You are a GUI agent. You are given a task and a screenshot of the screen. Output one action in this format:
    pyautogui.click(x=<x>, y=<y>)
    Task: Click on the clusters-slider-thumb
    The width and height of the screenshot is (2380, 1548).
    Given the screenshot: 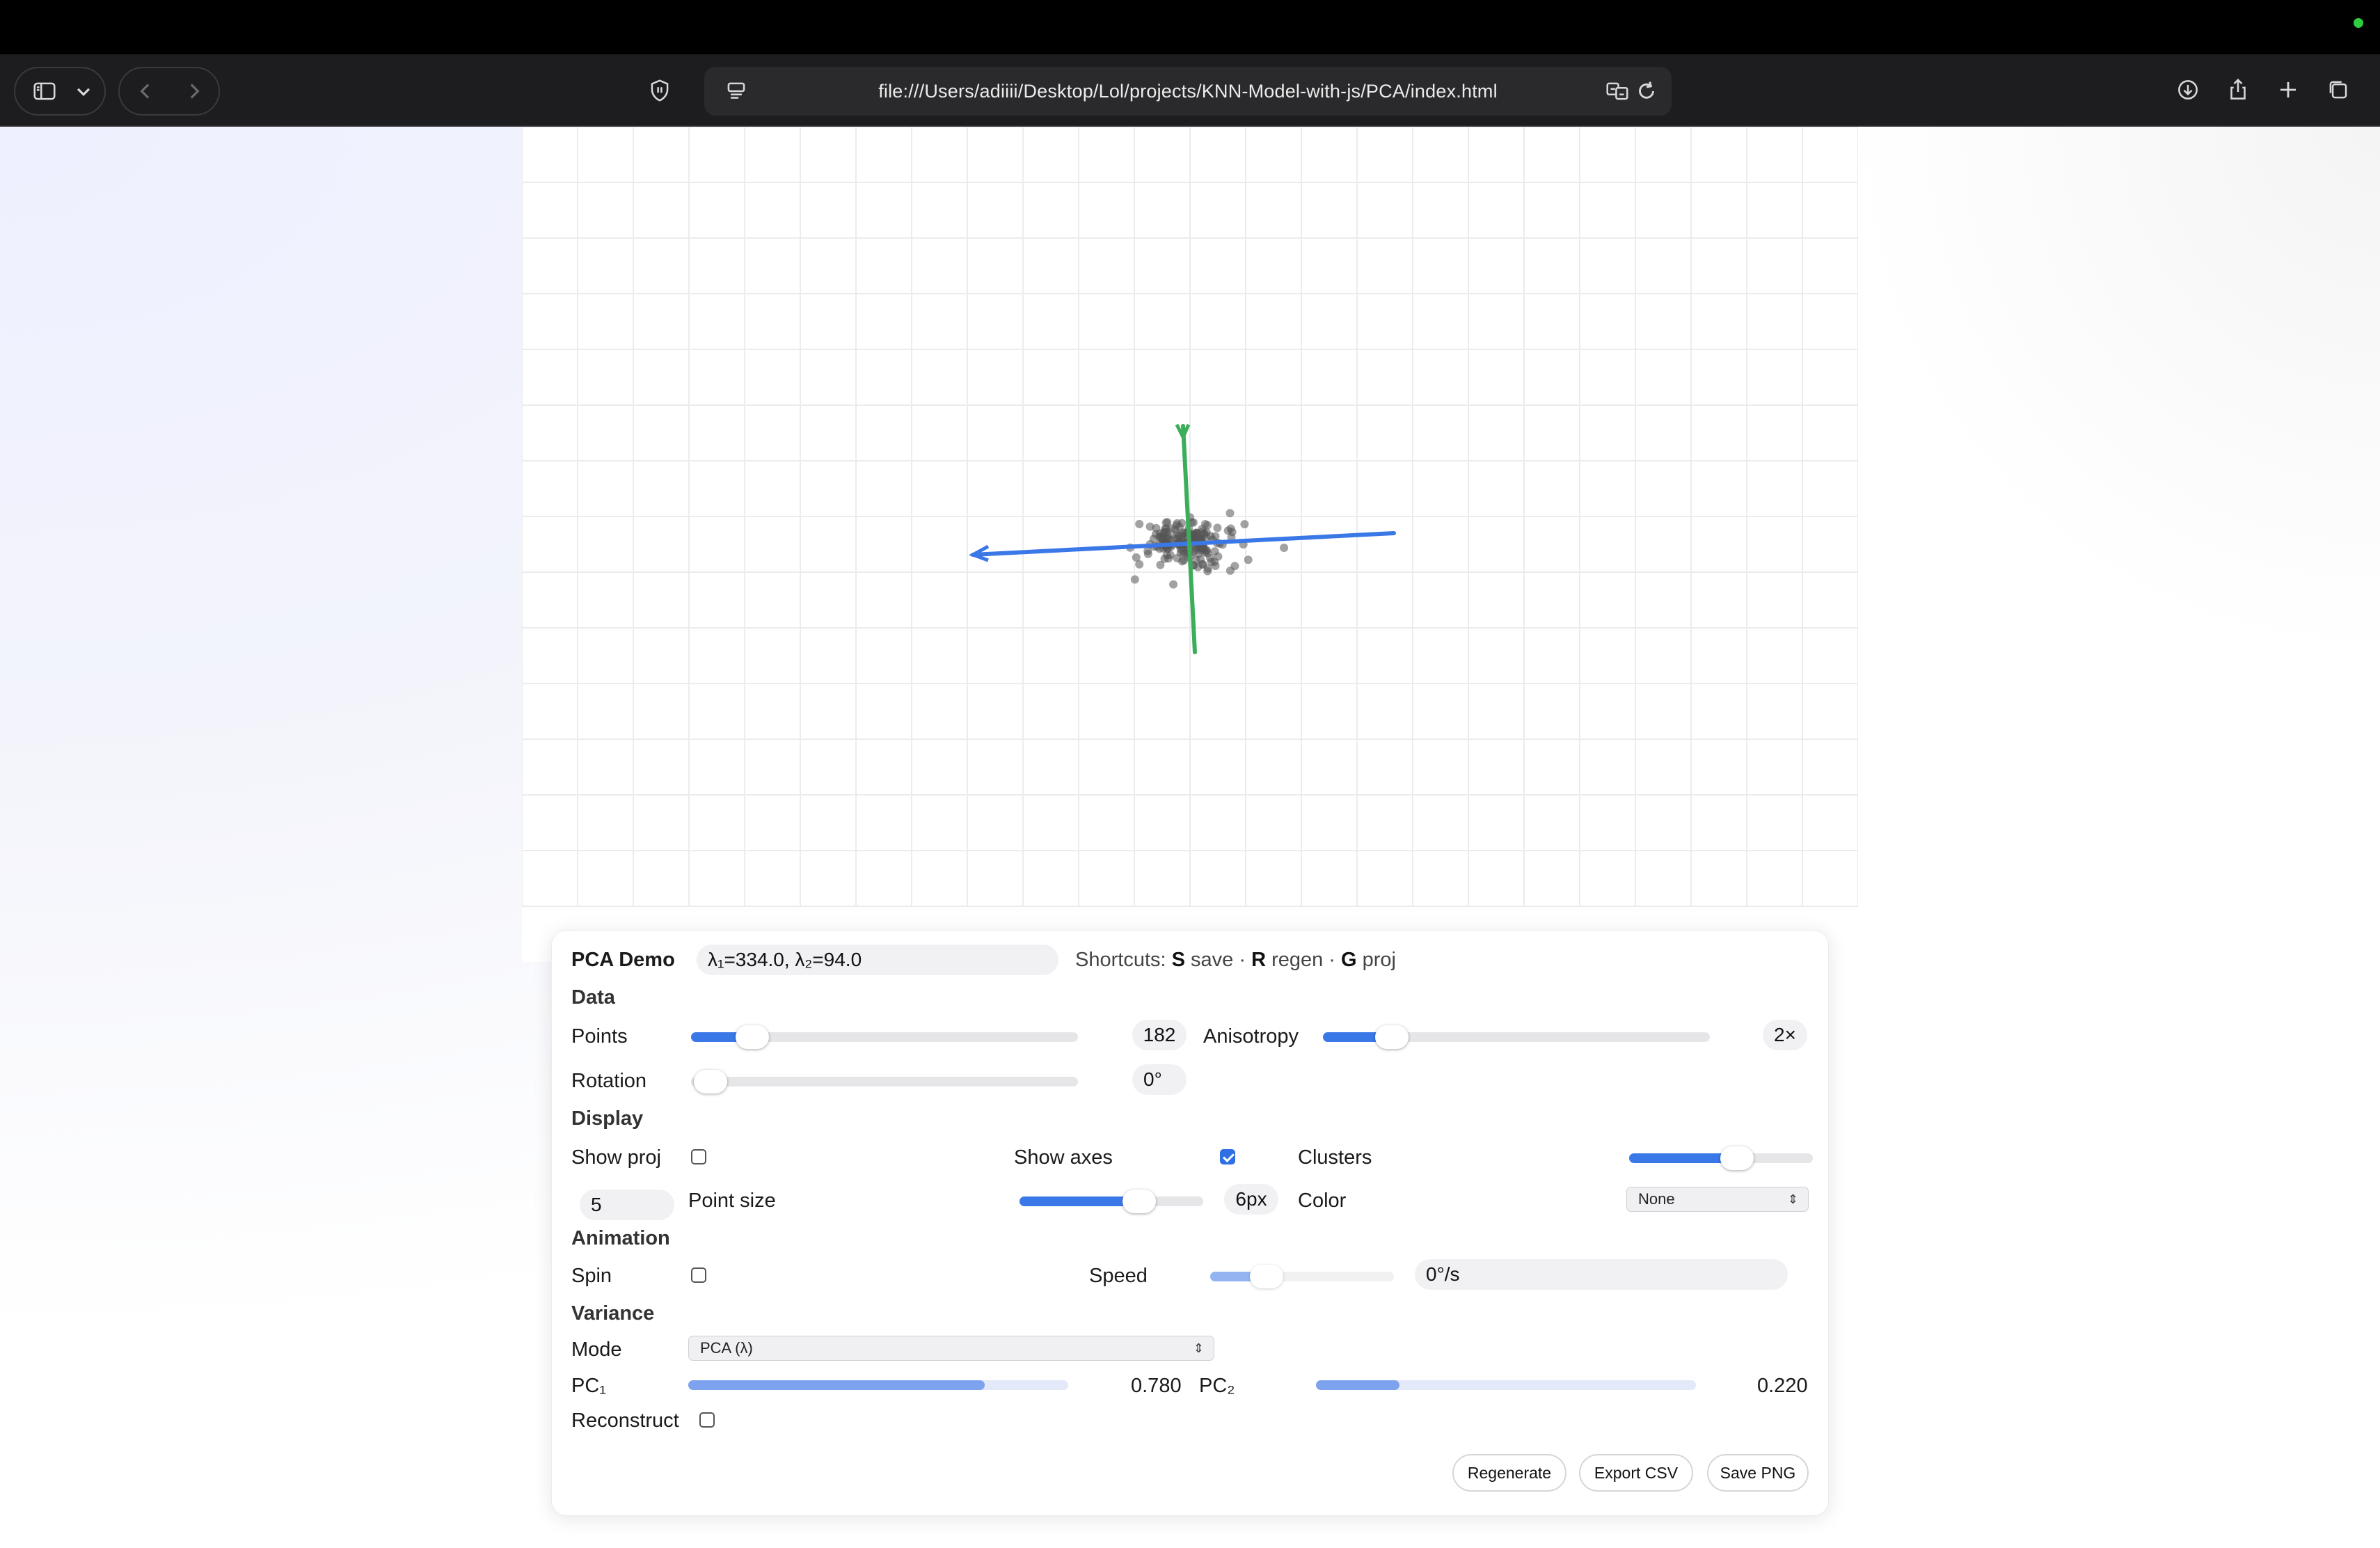 What is the action you would take?
    pyautogui.click(x=1737, y=1158)
    